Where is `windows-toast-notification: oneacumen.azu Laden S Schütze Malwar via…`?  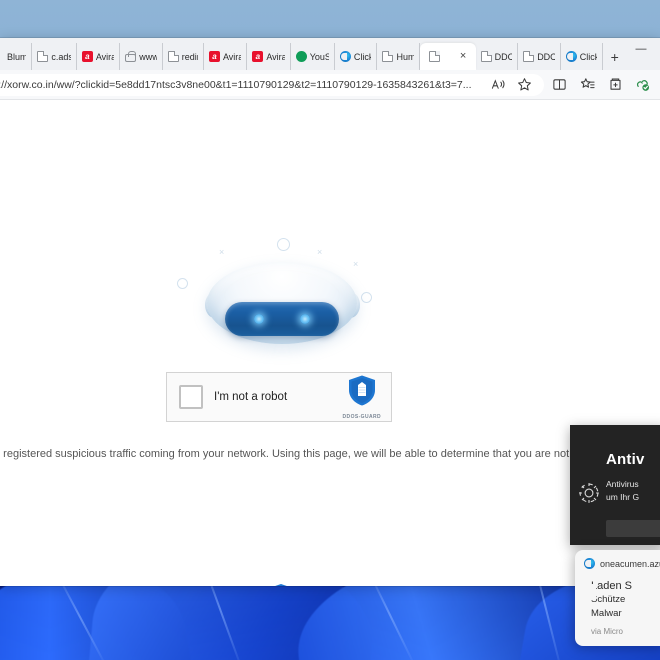 windows-toast-notification: oneacumen.azu Laden S Schütze Malwar via… is located at coordinates (617, 598).